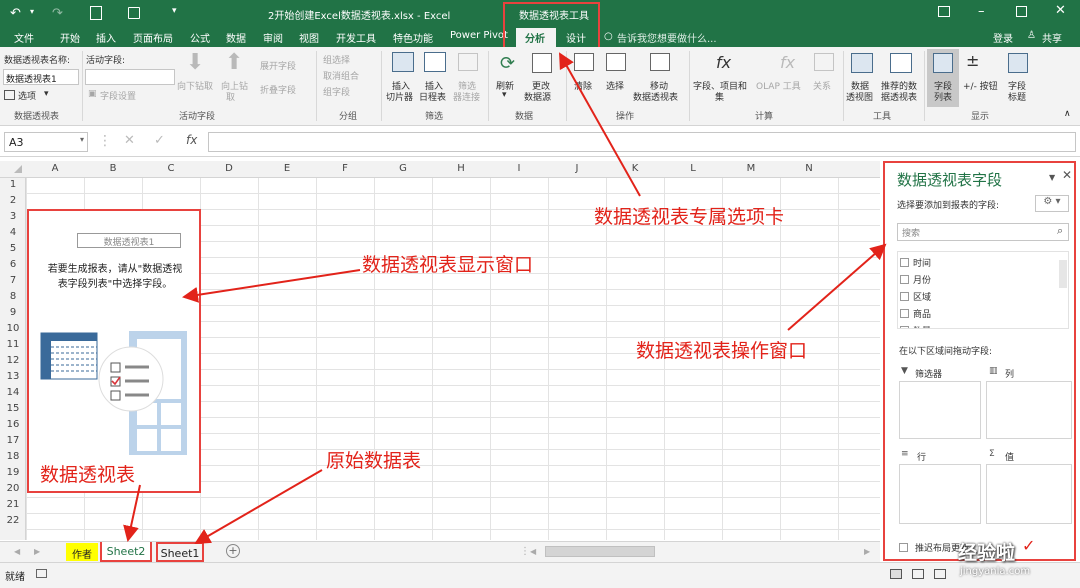 The height and width of the screenshot is (588, 1080). What do you see at coordinates (1029, 545) in the screenshot?
I see `watermark-check-icon: ✓` at bounding box center [1029, 545].